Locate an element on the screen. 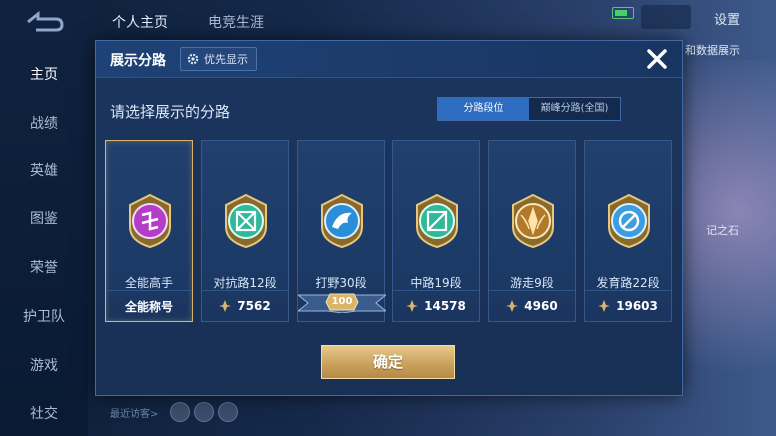 Image resolution: width=776 pixels, height=436 pixels. mid-lane-icon is located at coordinates (437, 221).